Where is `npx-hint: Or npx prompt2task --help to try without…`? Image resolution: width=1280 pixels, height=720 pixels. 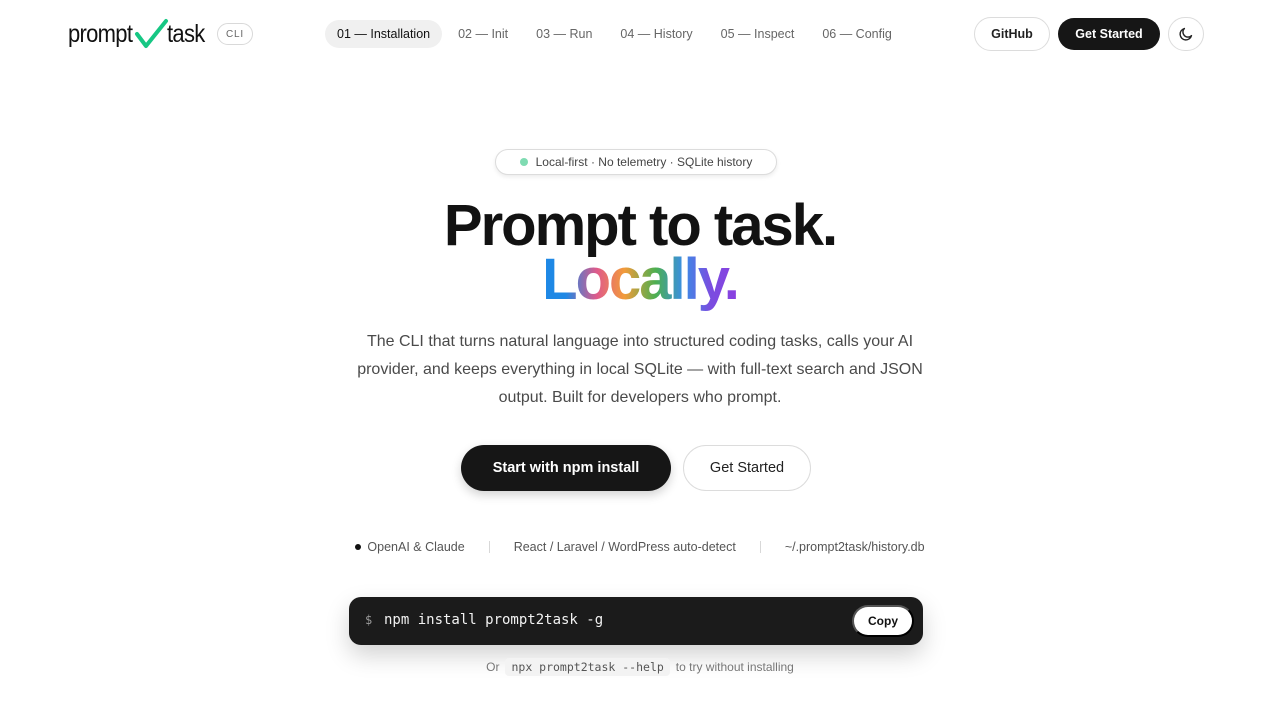
npx-hint: Or npx prompt2task --help to try without… is located at coordinates (640, 667).